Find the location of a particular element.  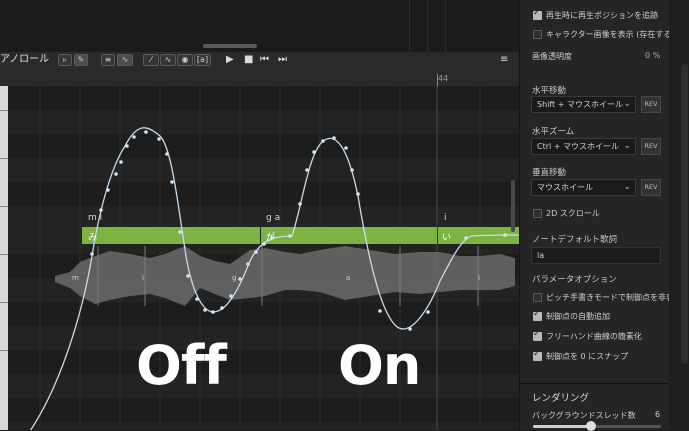

phoneme: a is located at coordinates (348, 278).